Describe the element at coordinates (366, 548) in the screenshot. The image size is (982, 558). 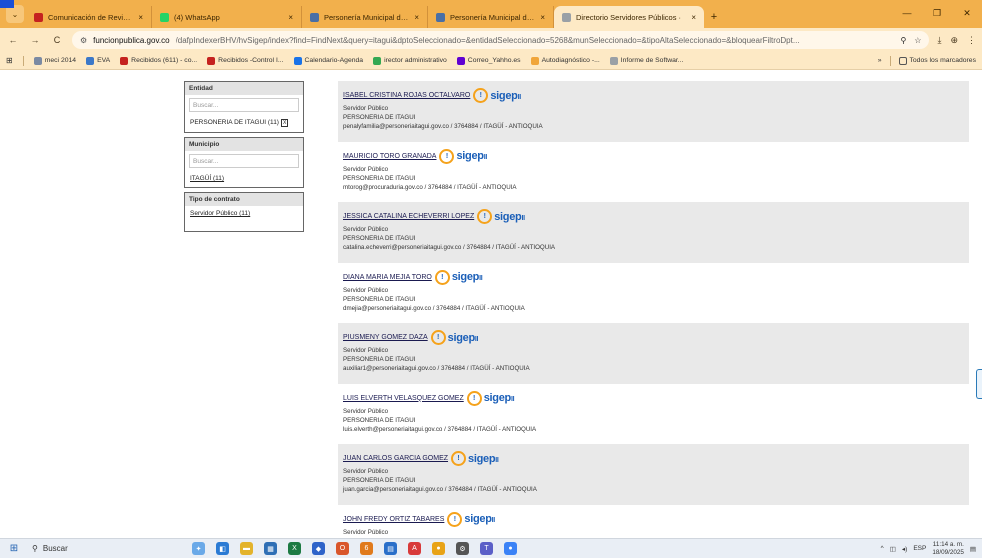
I see `office-icon: 6` at that location.